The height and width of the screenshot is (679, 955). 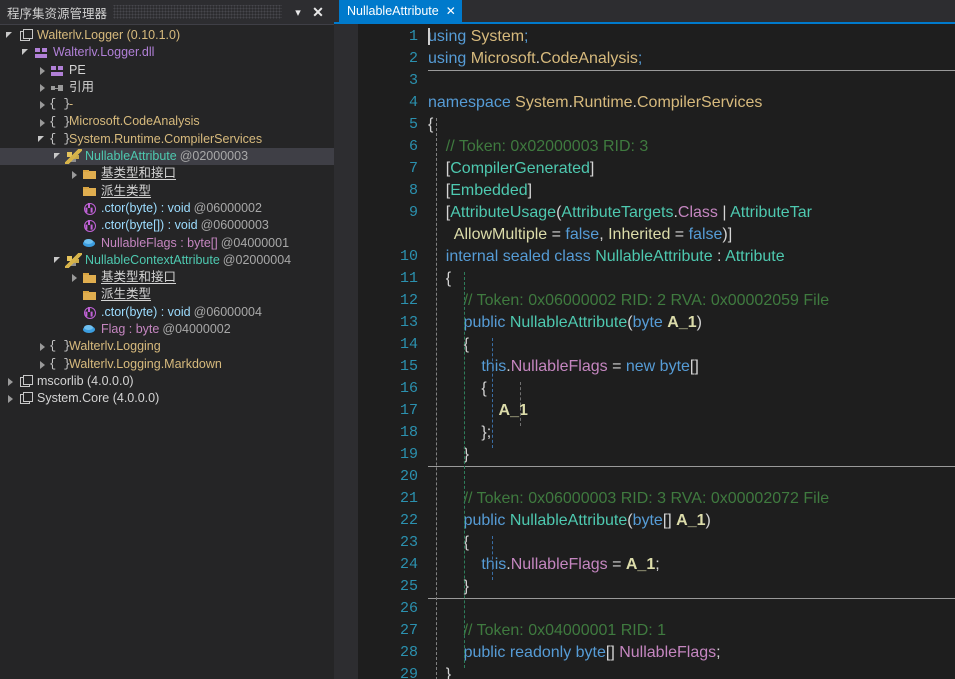 What do you see at coordinates (167, 398) in the screenshot?
I see `tree-item: System.Core (4.0.0.0)` at bounding box center [167, 398].